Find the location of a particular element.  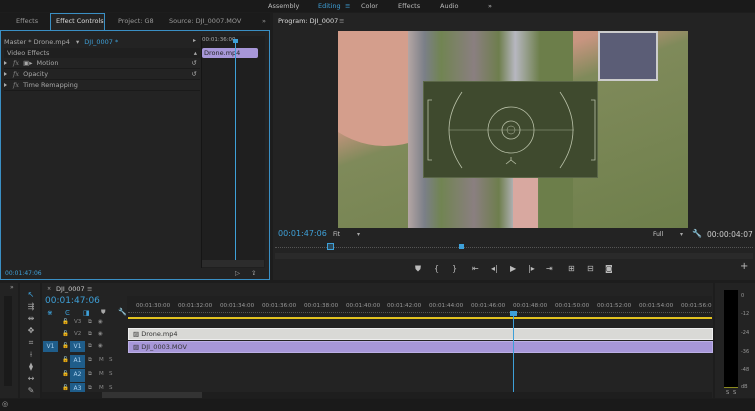

razor-tool-icon: ⟊ is located at coordinates (31, 355).